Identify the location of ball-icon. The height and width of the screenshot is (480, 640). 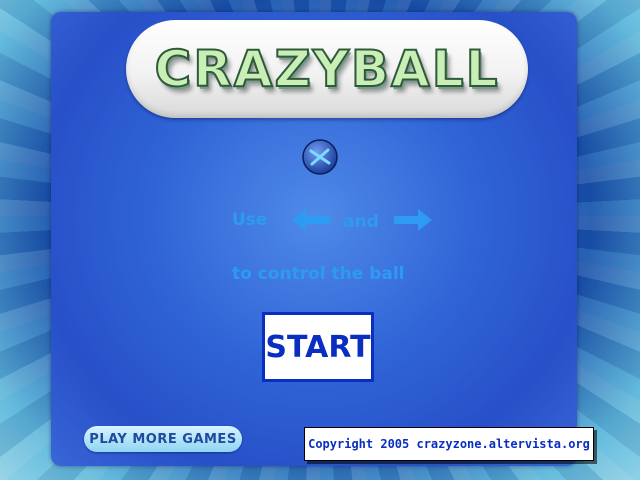
(320, 157).